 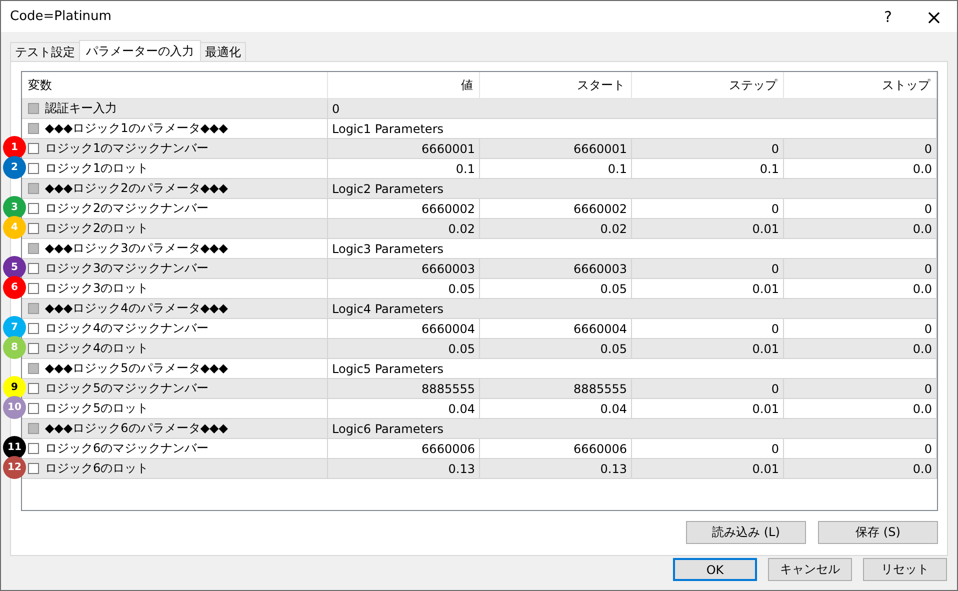 What do you see at coordinates (632, 188) in the screenshot?
I see `table-cell: Logic2 Parameters` at bounding box center [632, 188].